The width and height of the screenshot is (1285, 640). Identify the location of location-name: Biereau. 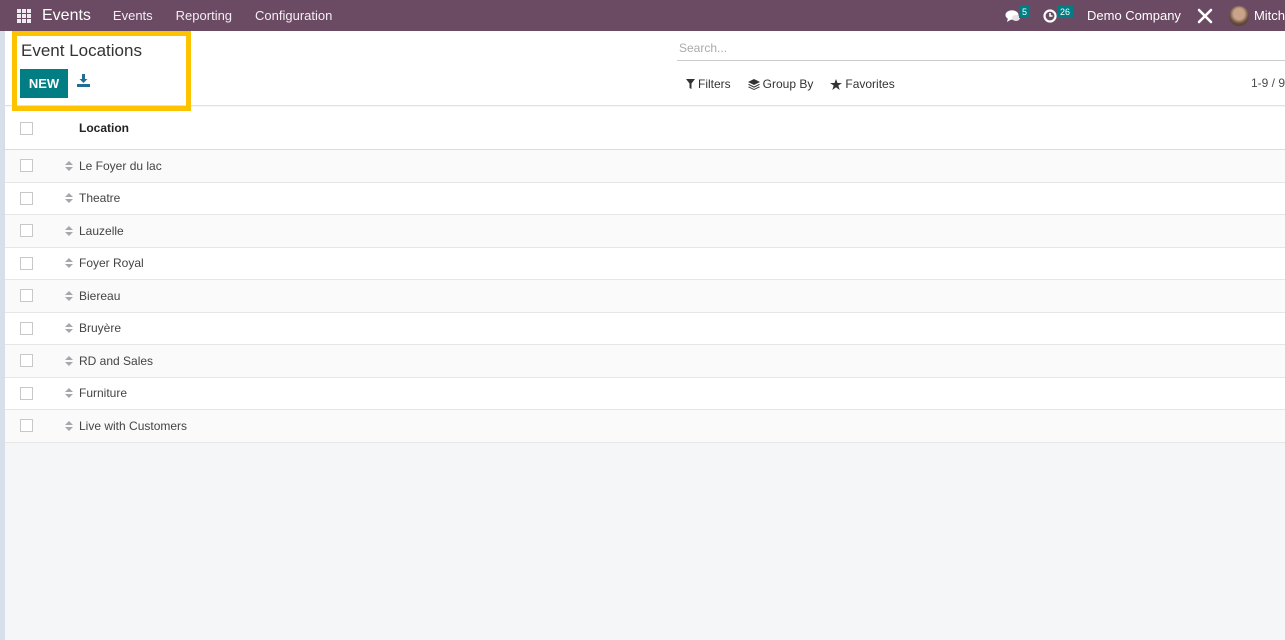
(100, 295).